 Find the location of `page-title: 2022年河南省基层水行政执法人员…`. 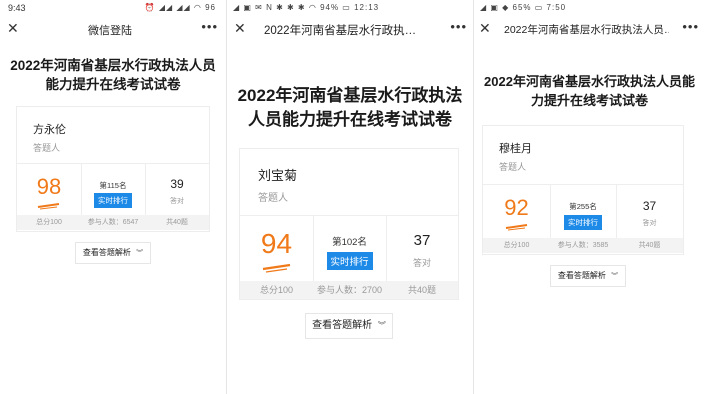

page-title: 2022年河南省基层水行政执法人员… is located at coordinates (586, 30).